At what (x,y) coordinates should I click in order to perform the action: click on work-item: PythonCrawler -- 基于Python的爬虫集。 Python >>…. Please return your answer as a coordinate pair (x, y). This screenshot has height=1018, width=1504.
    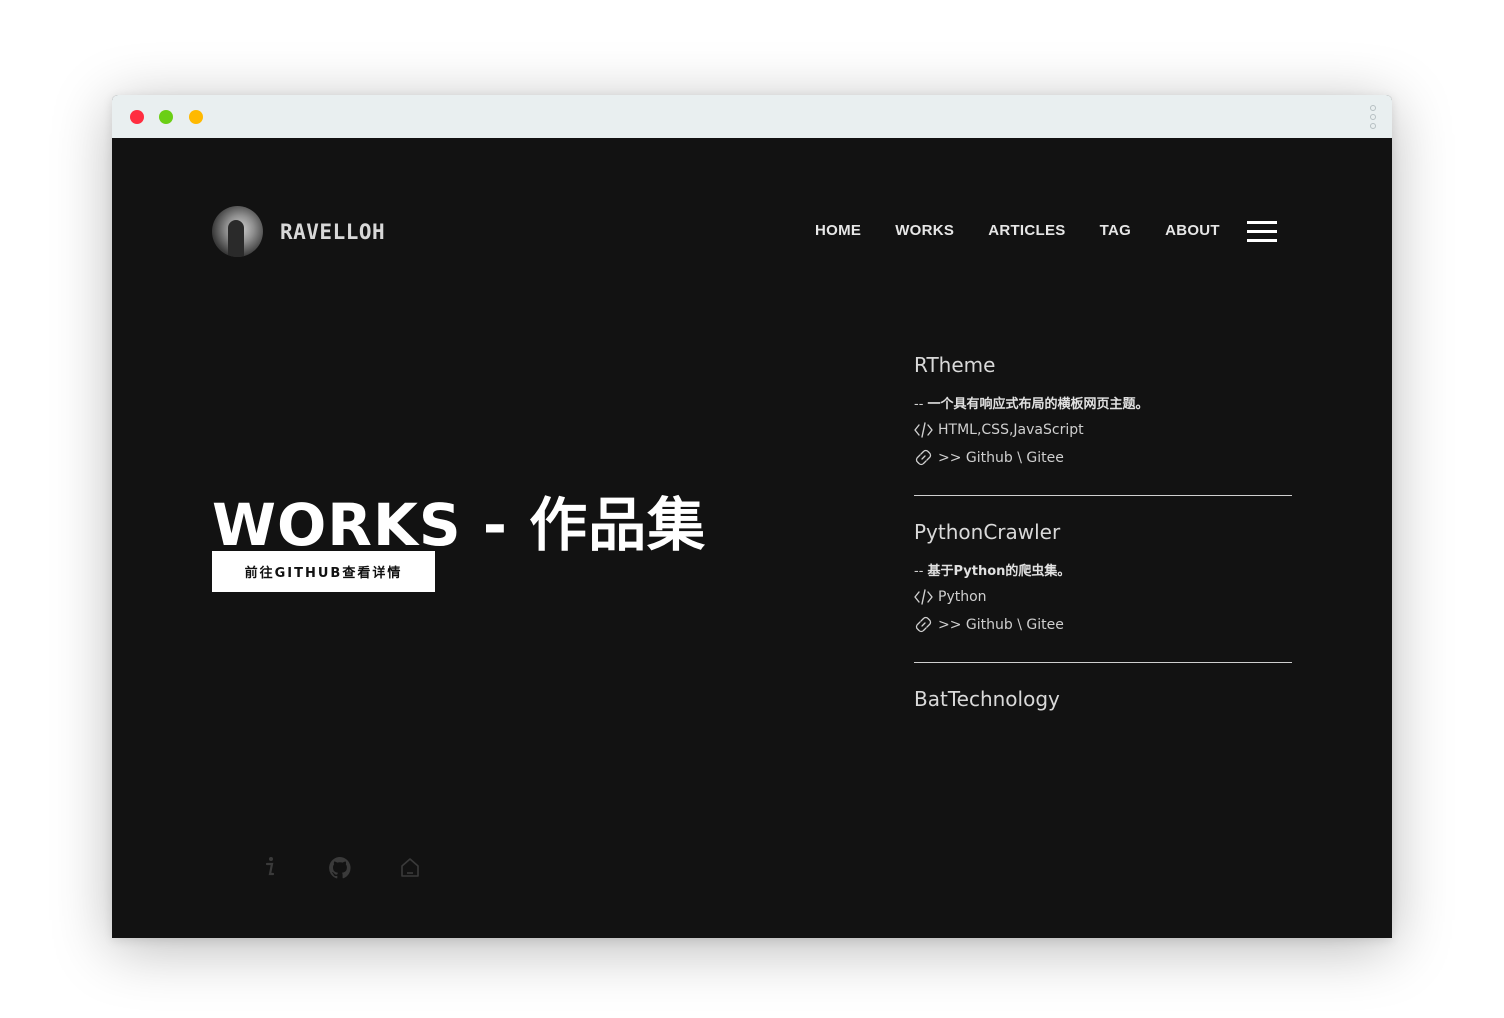
    Looking at the image, I should click on (1103, 591).